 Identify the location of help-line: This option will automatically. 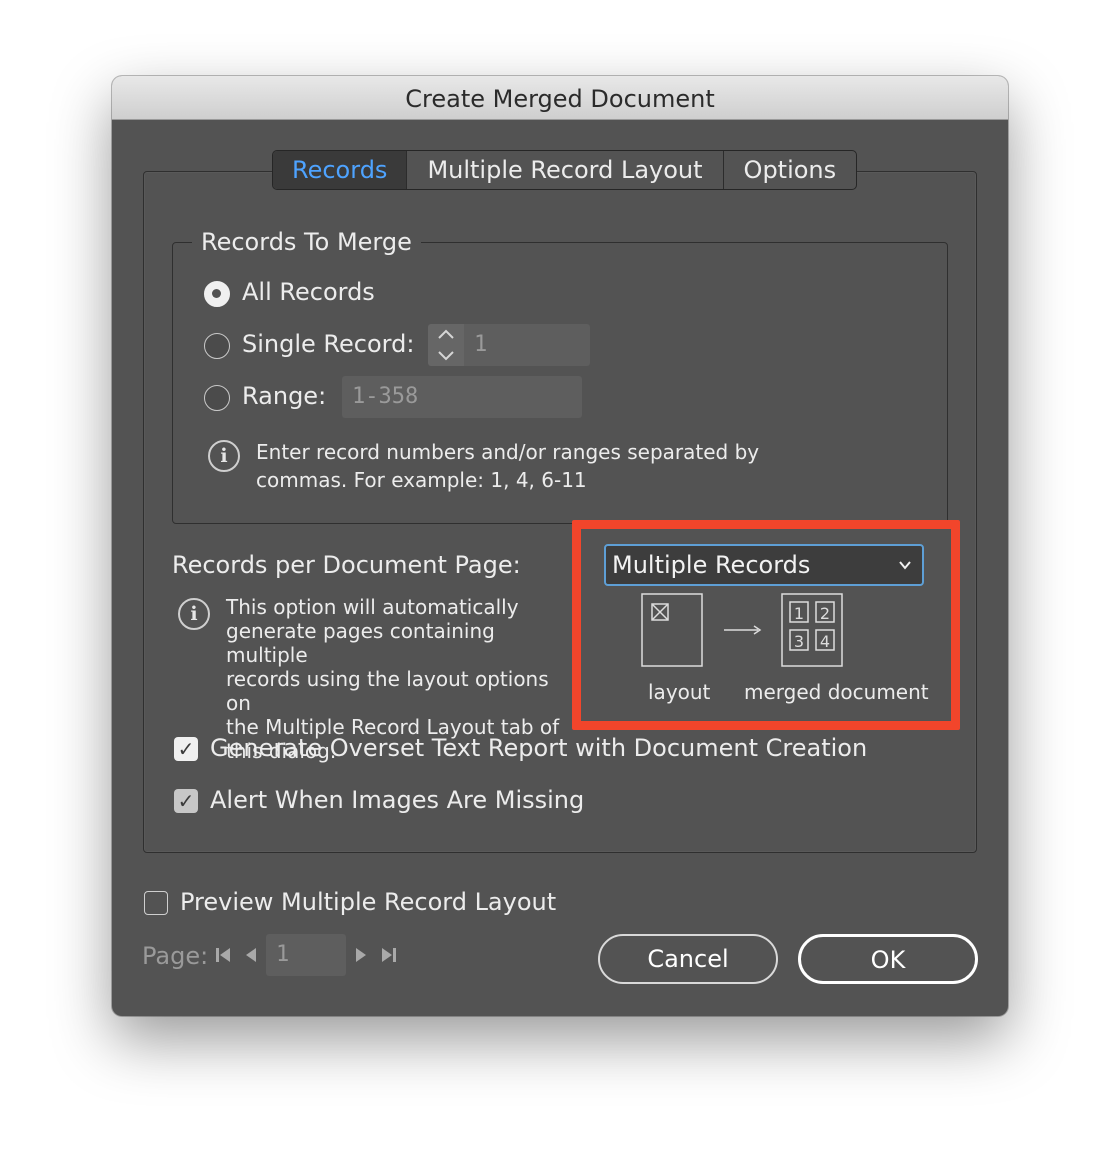
(372, 607).